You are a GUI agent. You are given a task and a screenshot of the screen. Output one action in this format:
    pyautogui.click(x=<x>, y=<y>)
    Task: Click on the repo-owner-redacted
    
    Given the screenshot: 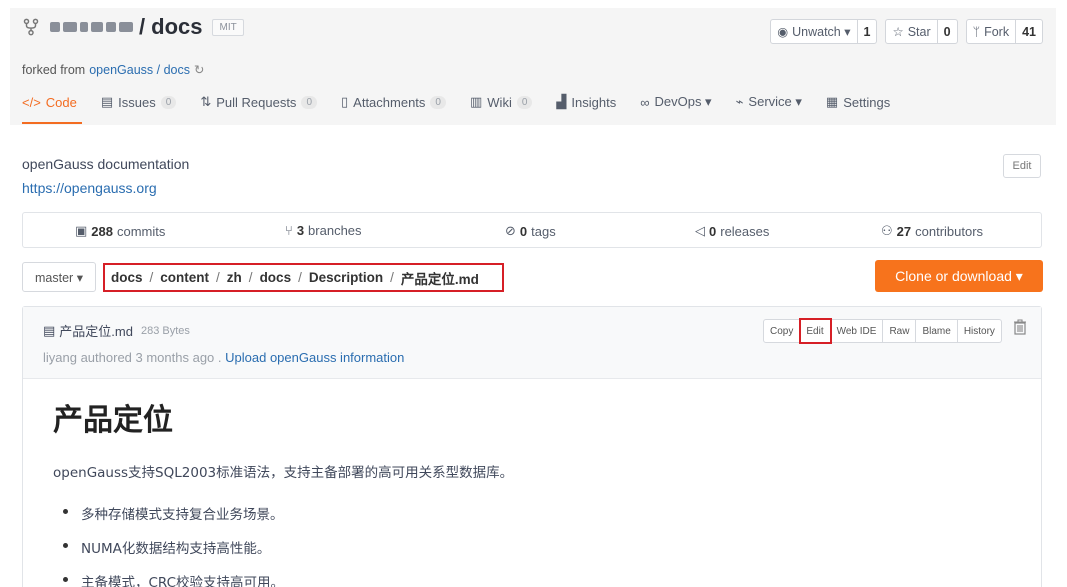 What is the action you would take?
    pyautogui.click(x=91, y=27)
    